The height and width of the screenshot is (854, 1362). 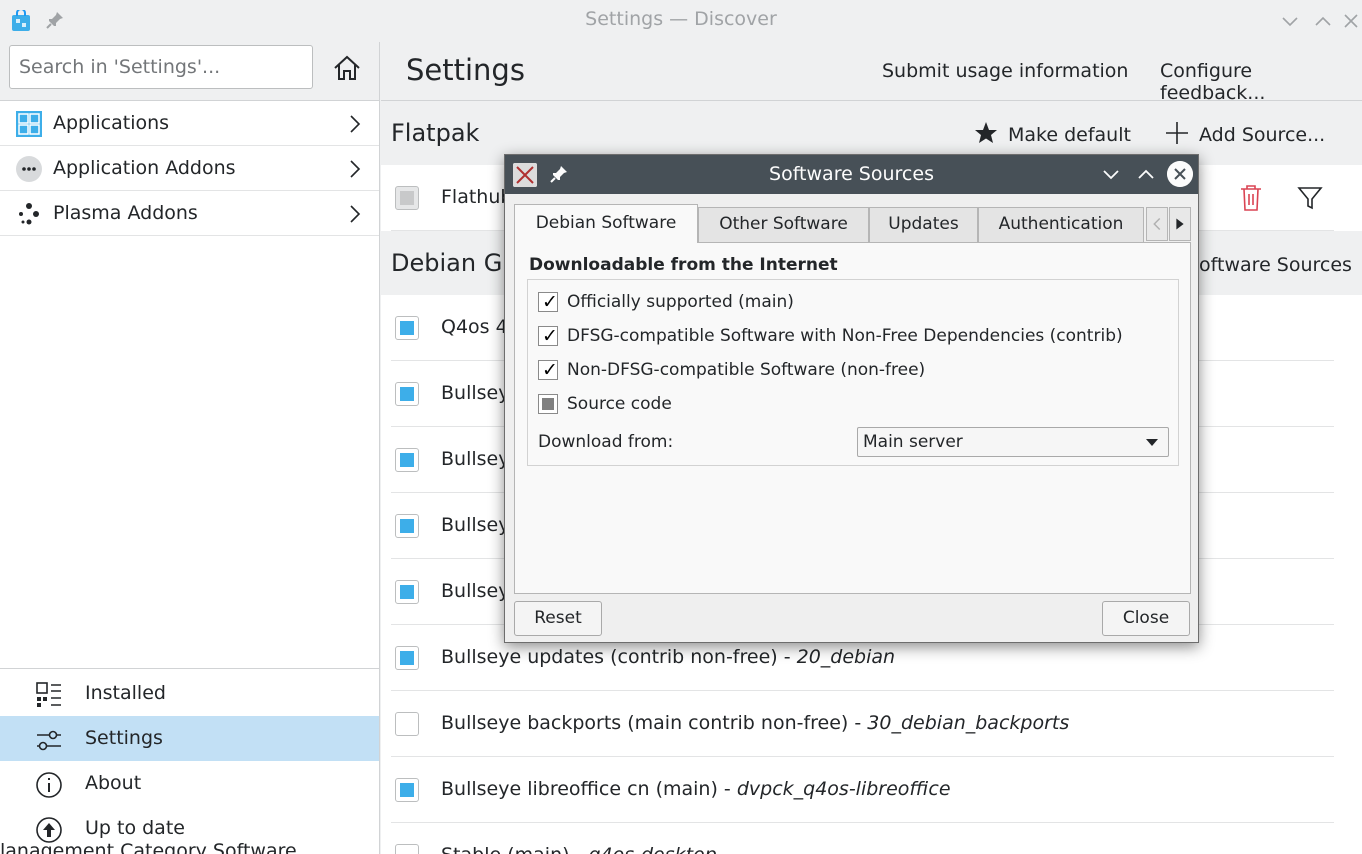 What do you see at coordinates (1069, 135) in the screenshot?
I see `make-default-label: Make default` at bounding box center [1069, 135].